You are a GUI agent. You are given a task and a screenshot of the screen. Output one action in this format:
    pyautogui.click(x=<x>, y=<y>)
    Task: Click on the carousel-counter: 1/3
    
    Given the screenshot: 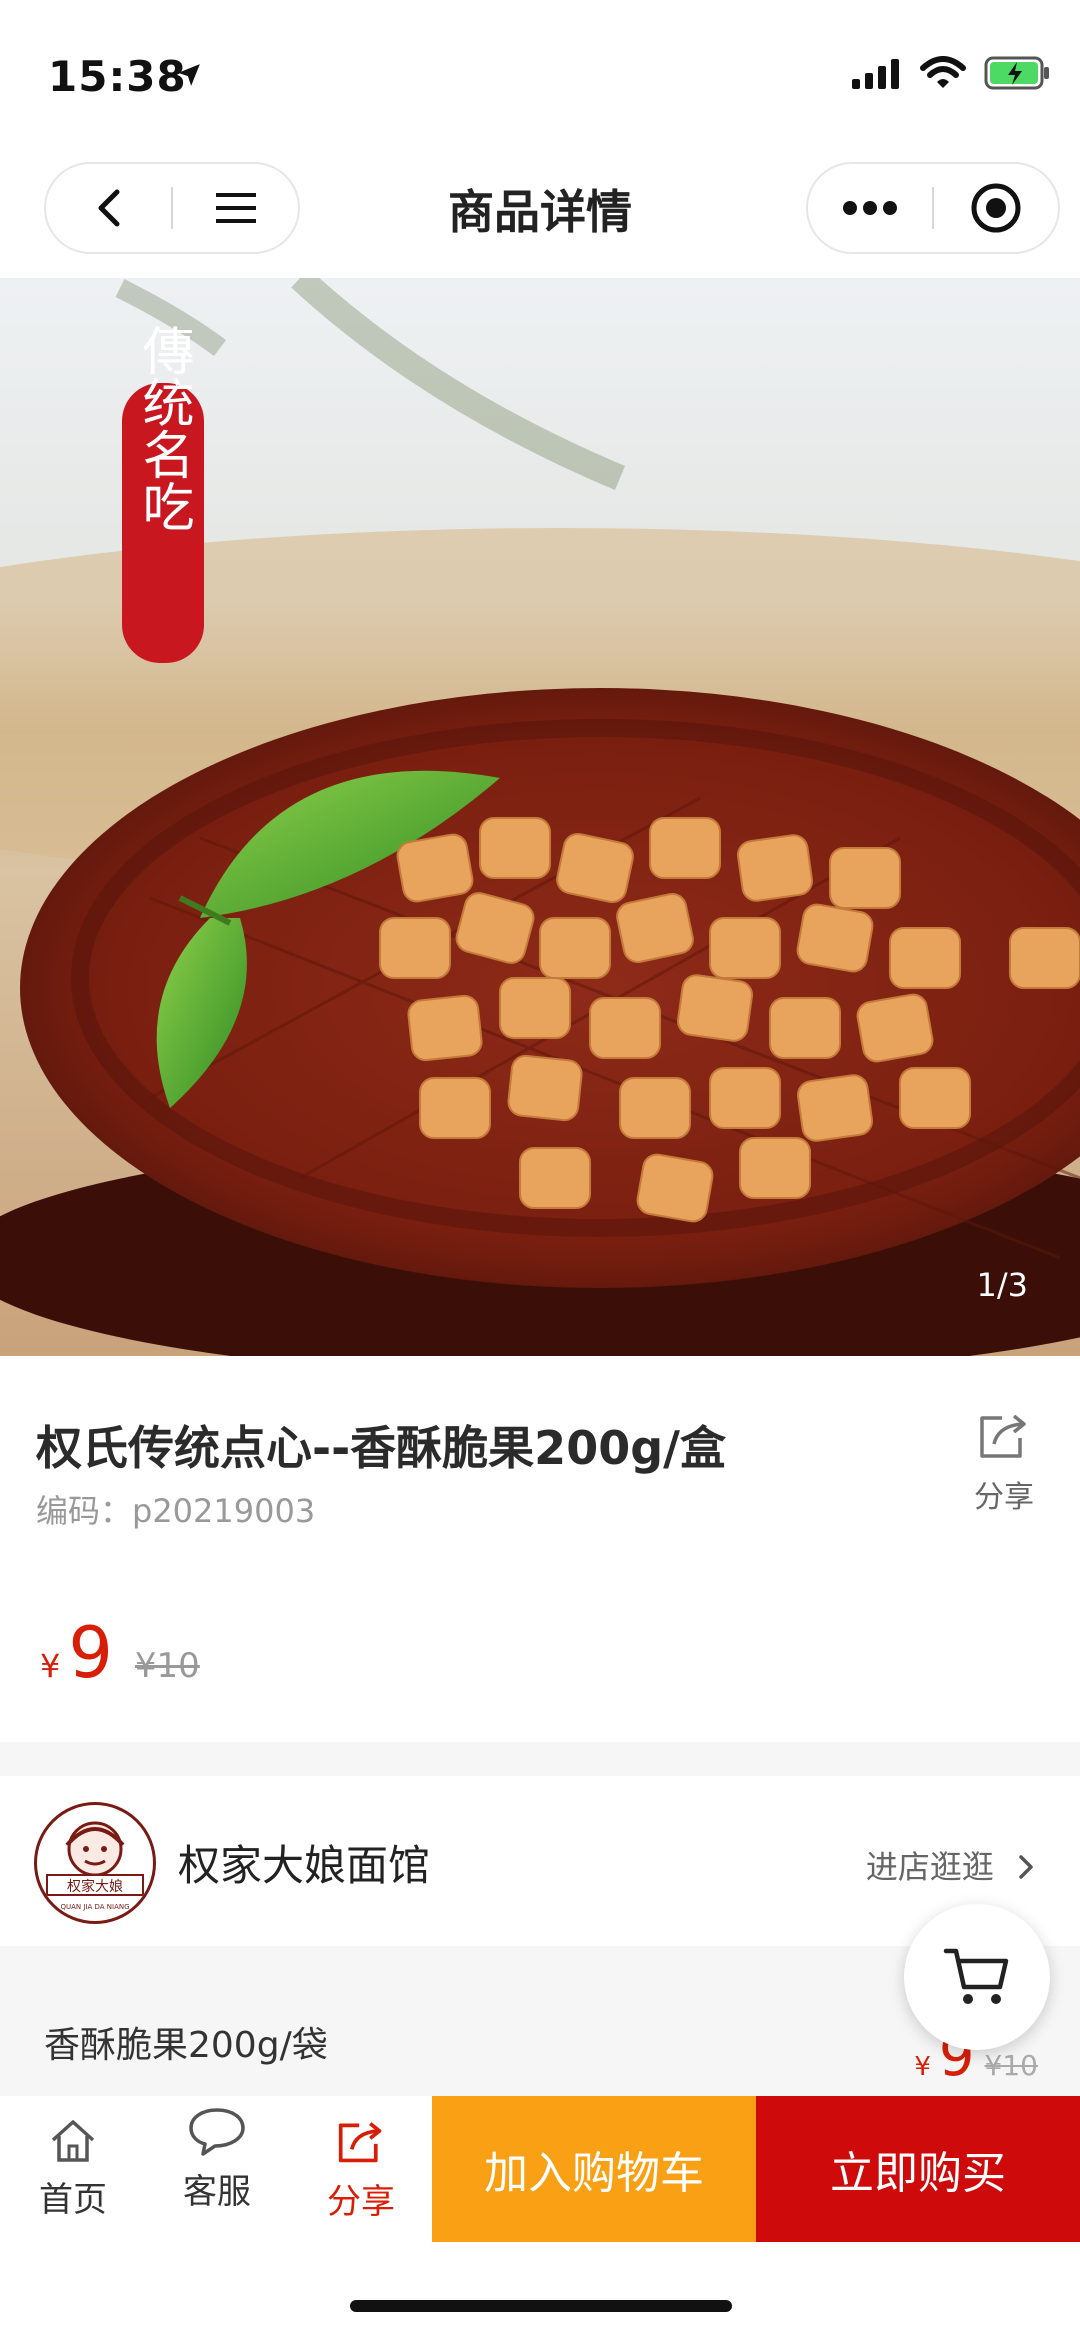 What is the action you would take?
    pyautogui.click(x=1002, y=1285)
    